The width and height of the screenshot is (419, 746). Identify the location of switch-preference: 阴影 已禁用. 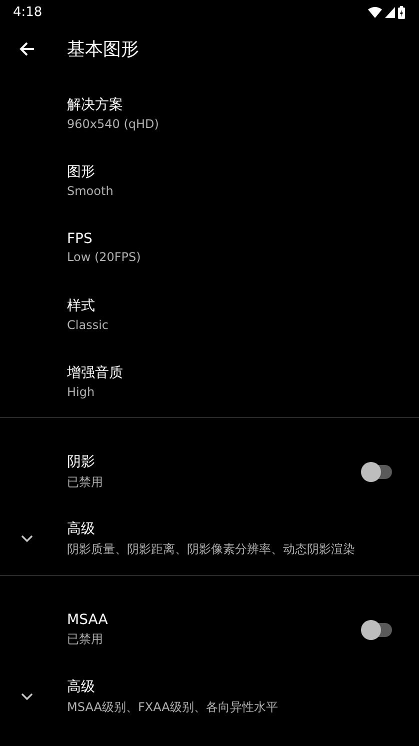
(209, 471).